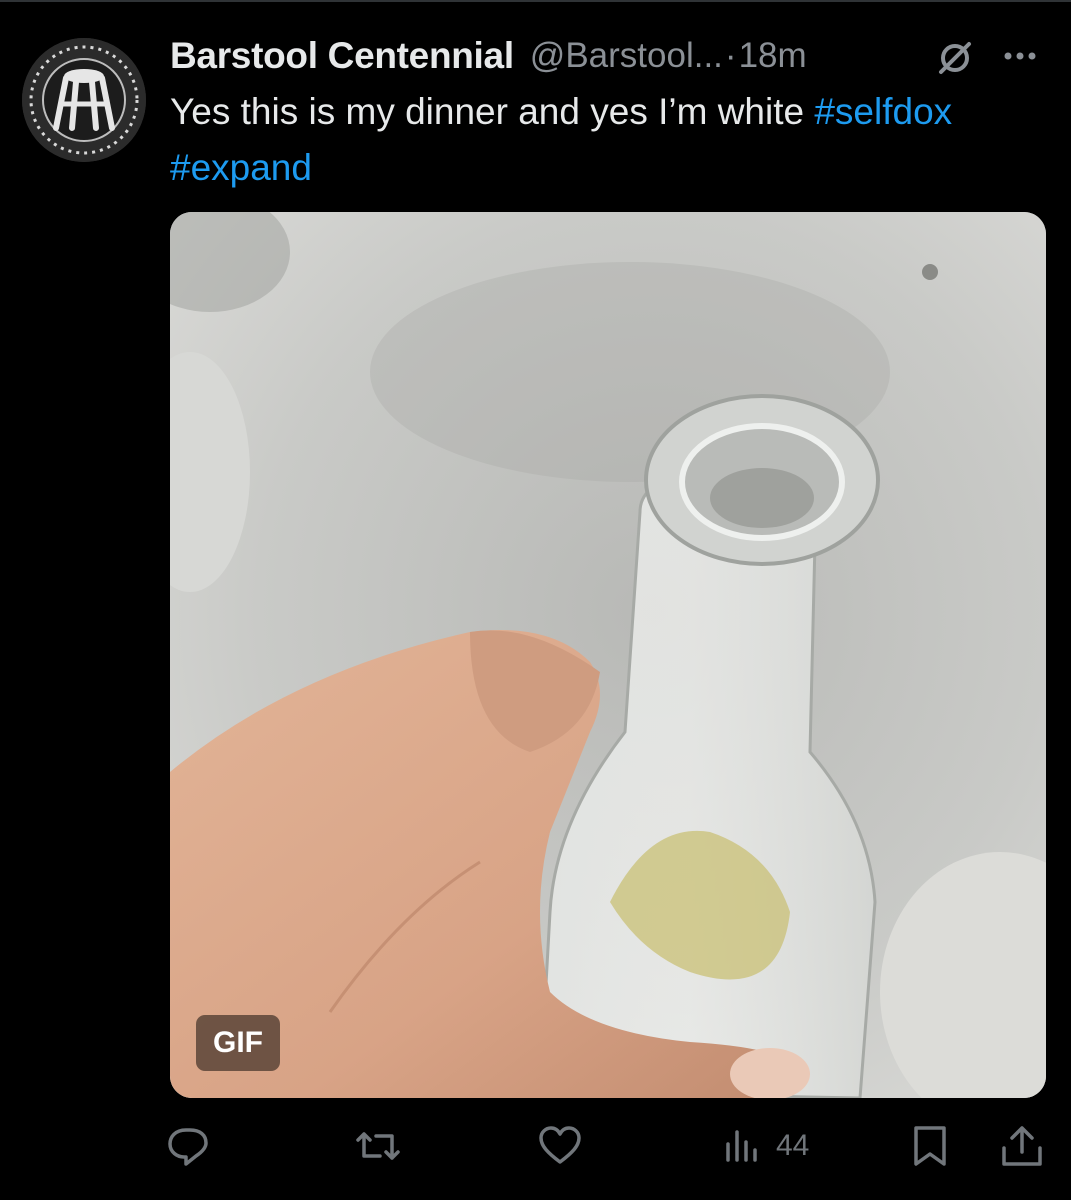 The width and height of the screenshot is (1071, 1200). I want to click on retweet-icon, so click(378, 1146).